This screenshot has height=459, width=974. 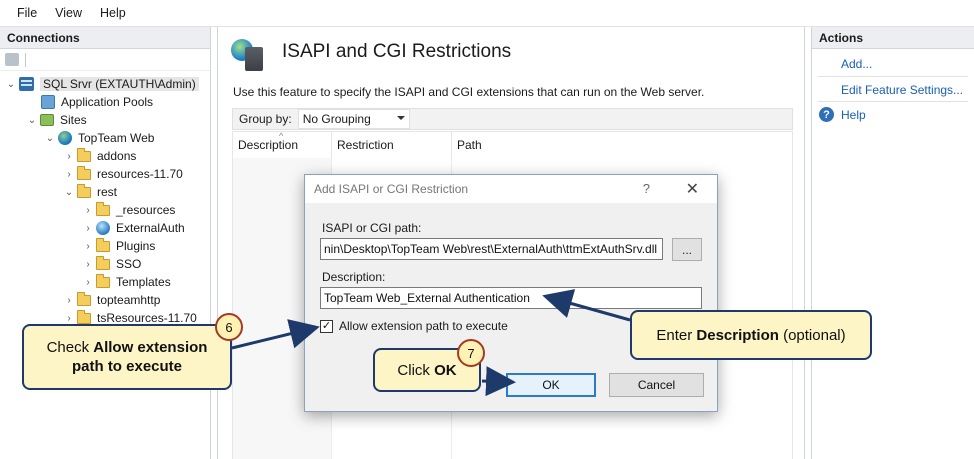 I want to click on group-by-select: No Grouping, so click(x=353, y=119).